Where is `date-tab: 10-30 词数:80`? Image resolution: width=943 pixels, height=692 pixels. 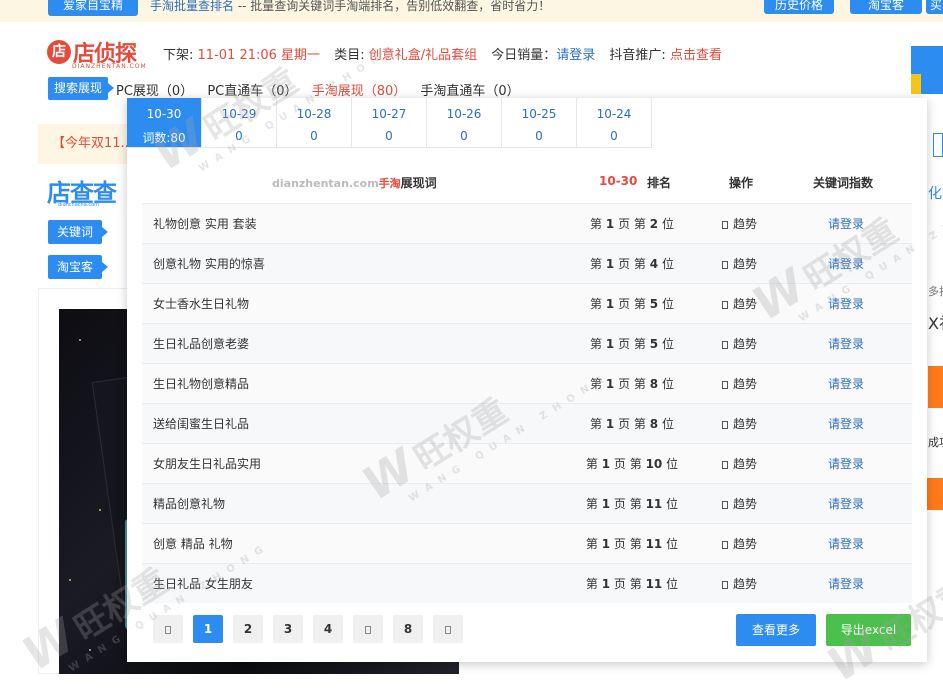 date-tab: 10-30 词数:80 is located at coordinates (164, 123).